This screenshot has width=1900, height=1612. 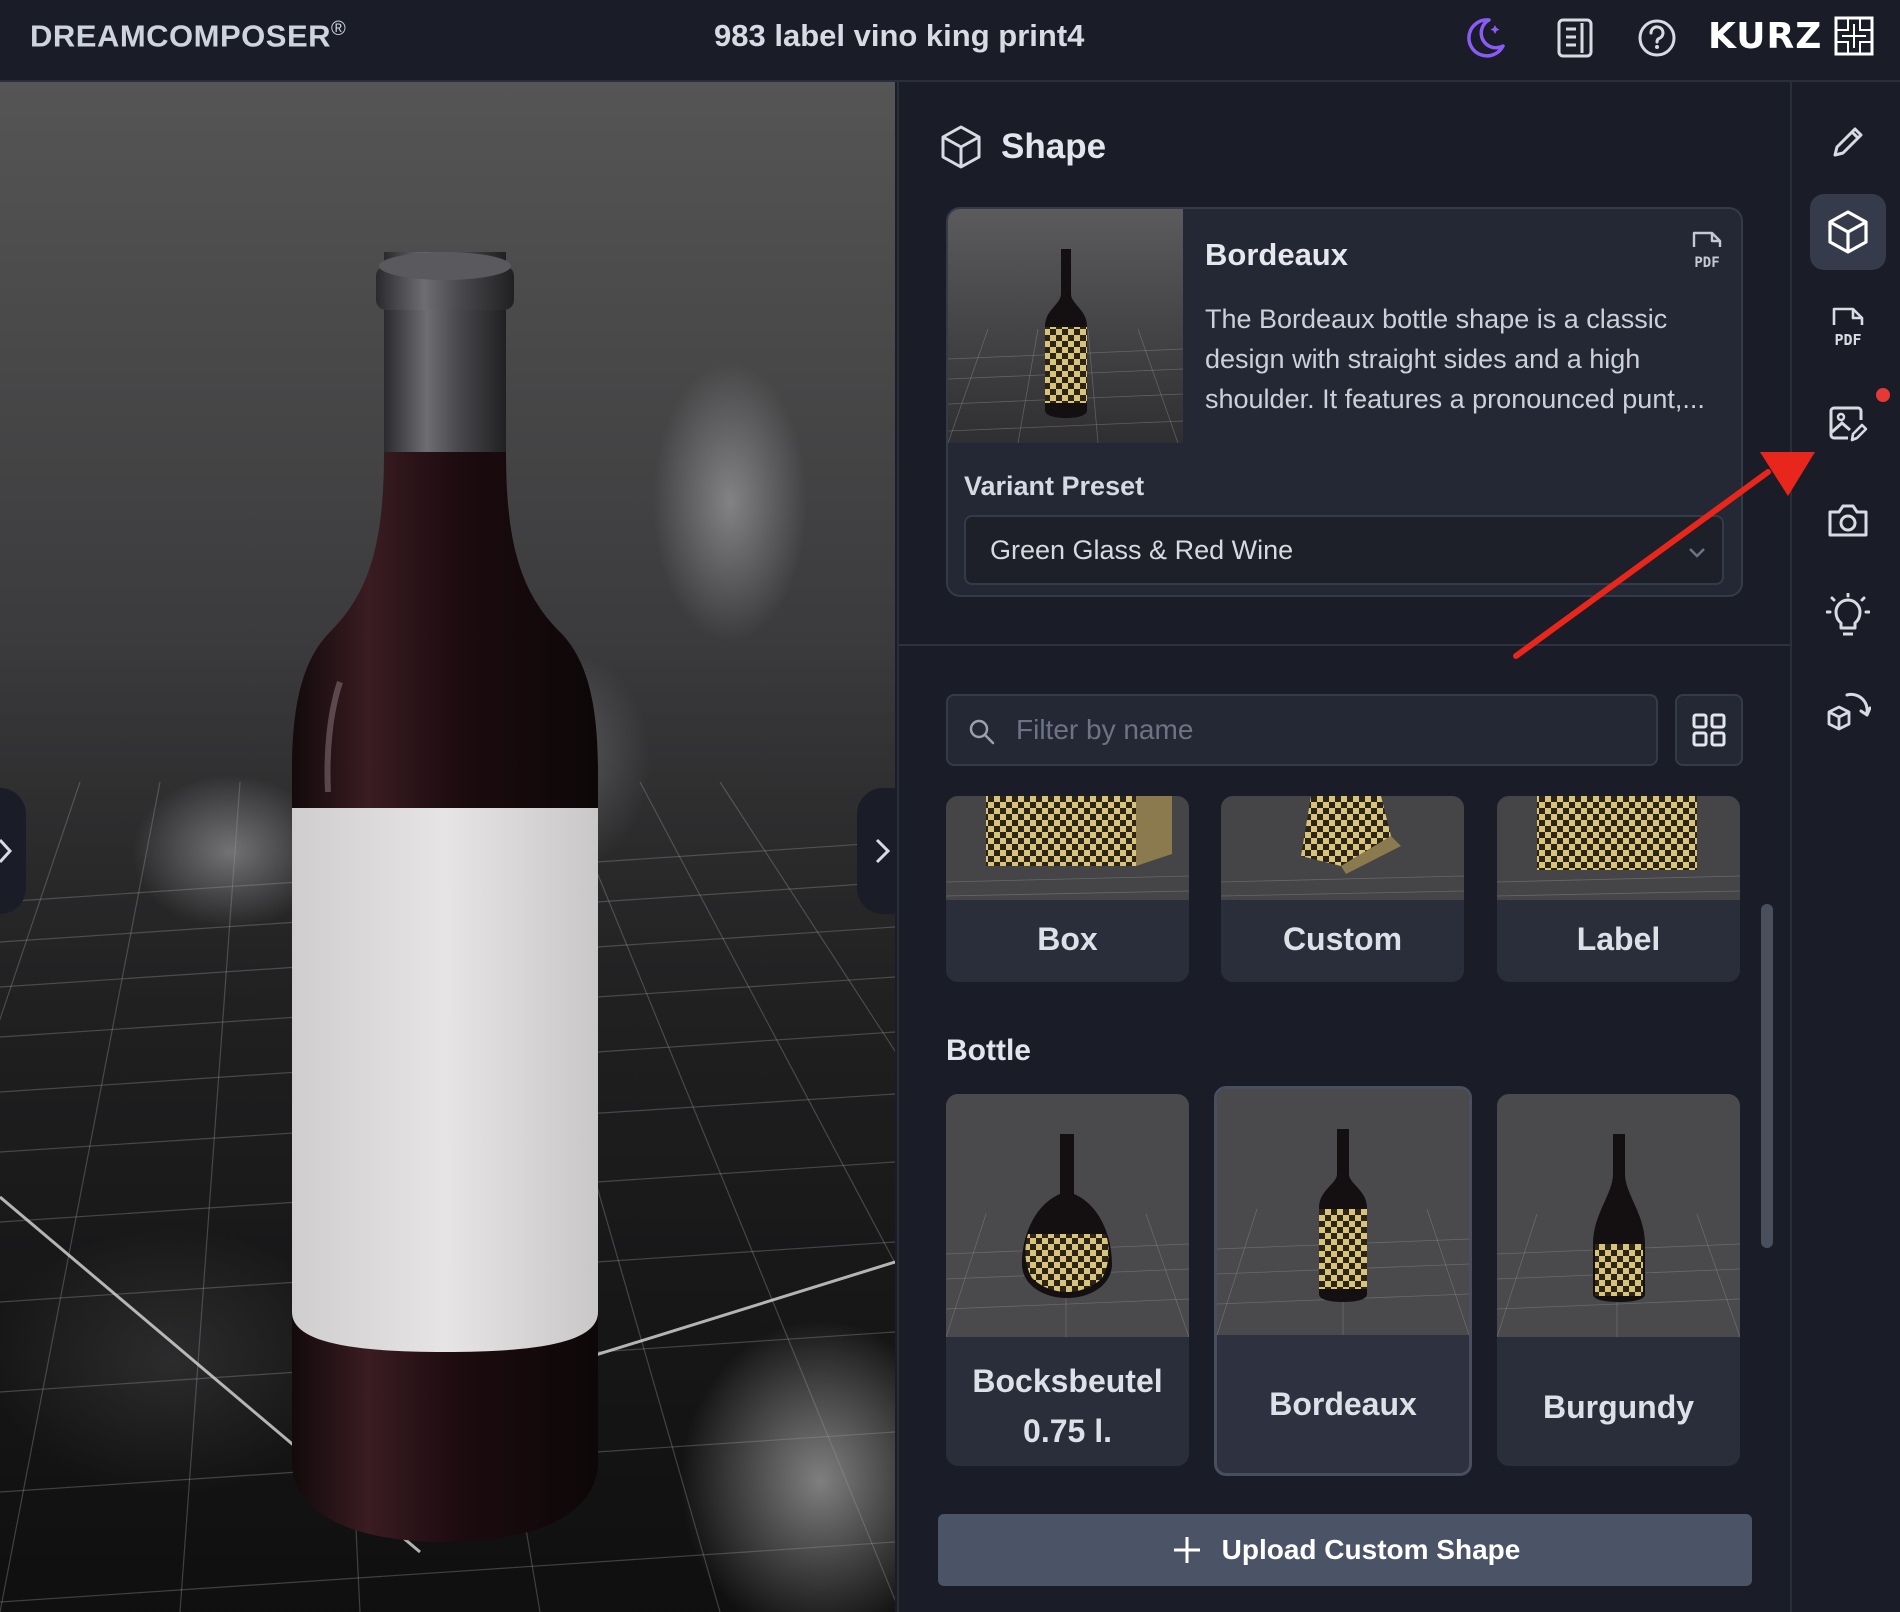 I want to click on image-edit-icon, so click(x=1848, y=424).